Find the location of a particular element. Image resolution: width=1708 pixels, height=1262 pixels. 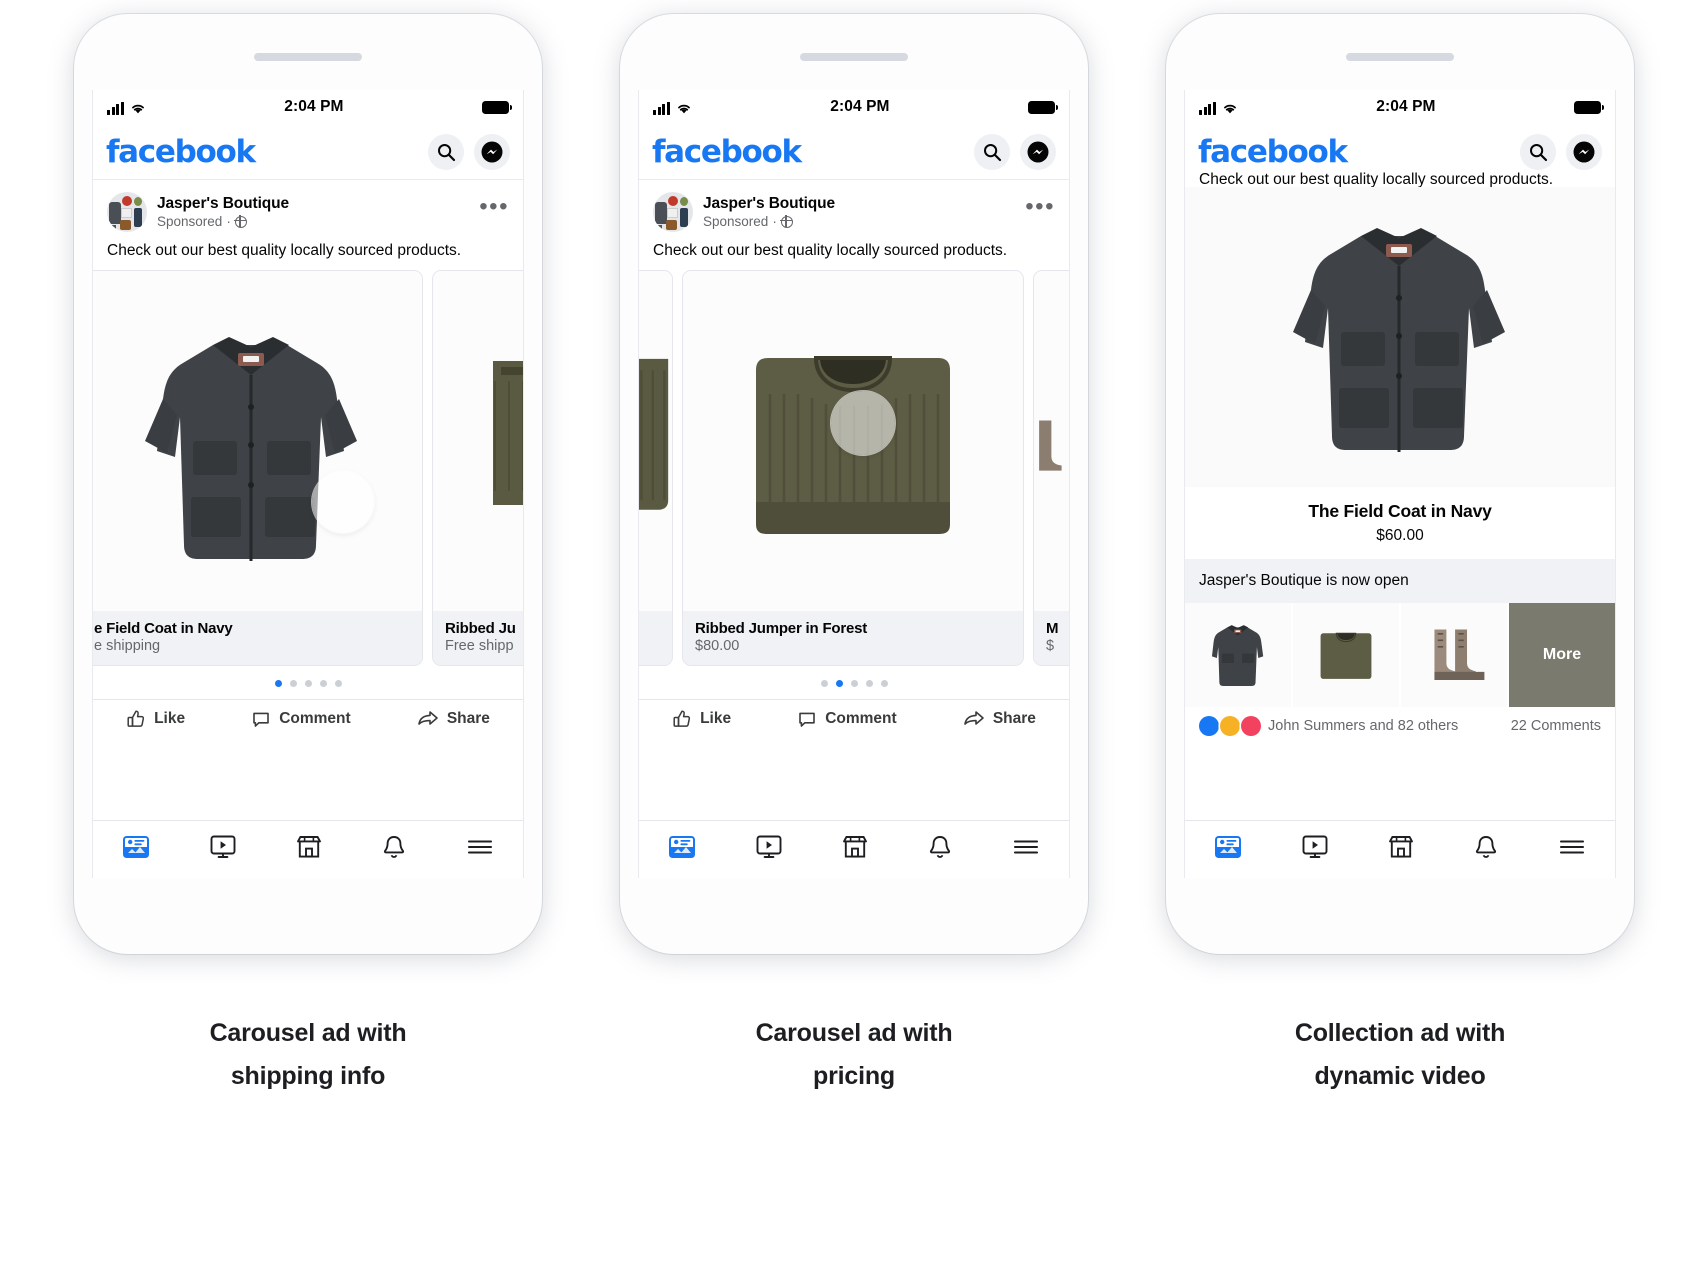

carousel-card is located at coordinates (656, 468).